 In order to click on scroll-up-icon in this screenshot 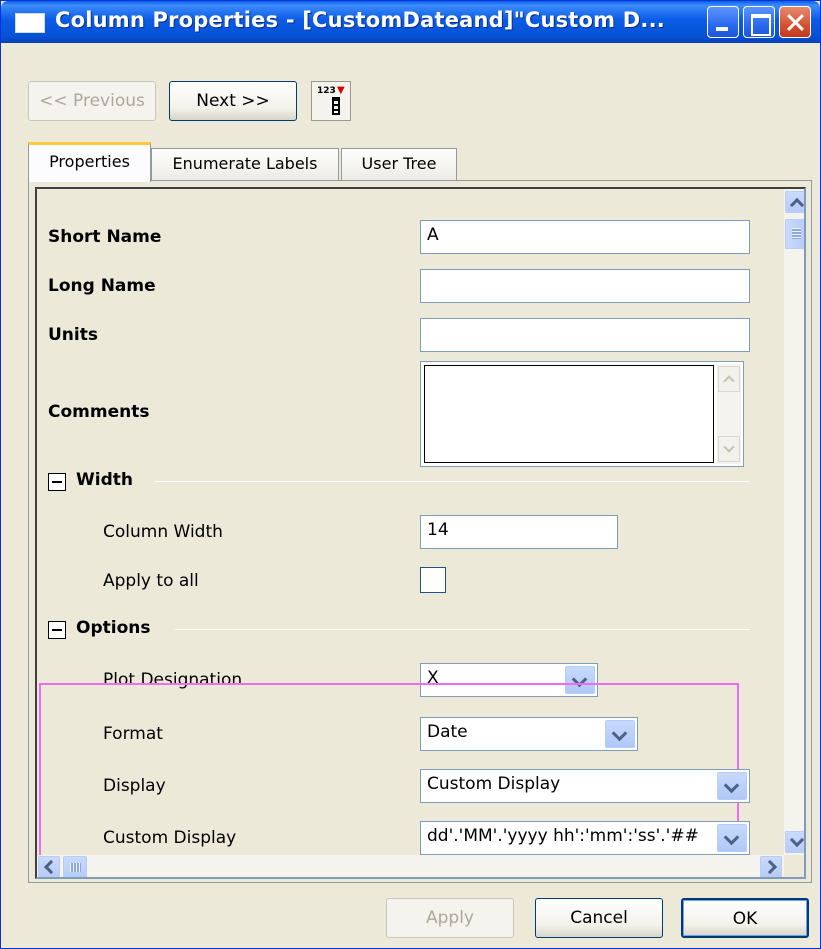, I will do `click(794, 202)`.